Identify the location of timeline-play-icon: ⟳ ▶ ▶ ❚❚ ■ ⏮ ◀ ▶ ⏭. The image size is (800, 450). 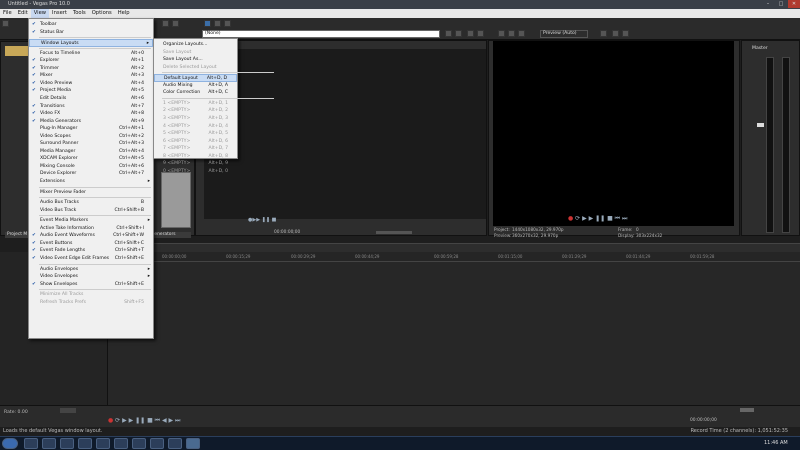
(146, 420).